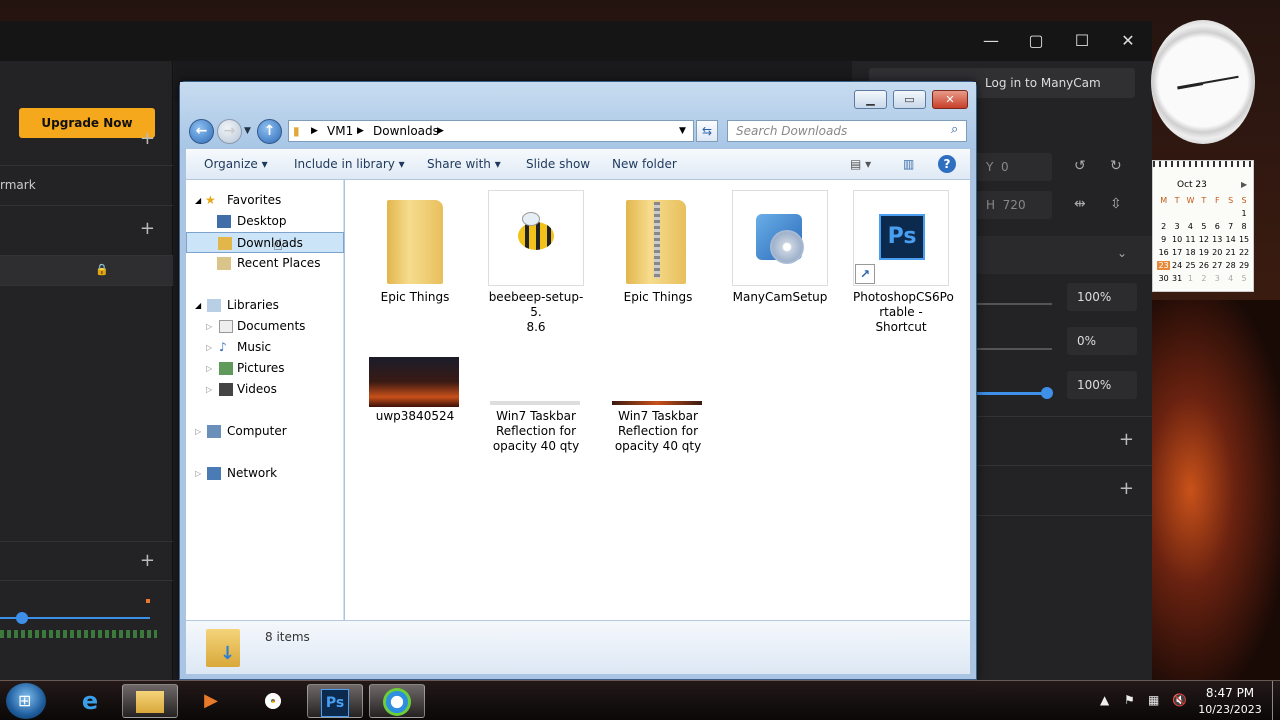  What do you see at coordinates (780, 247) in the screenshot?
I see `file-item: ManyCamSetup` at bounding box center [780, 247].